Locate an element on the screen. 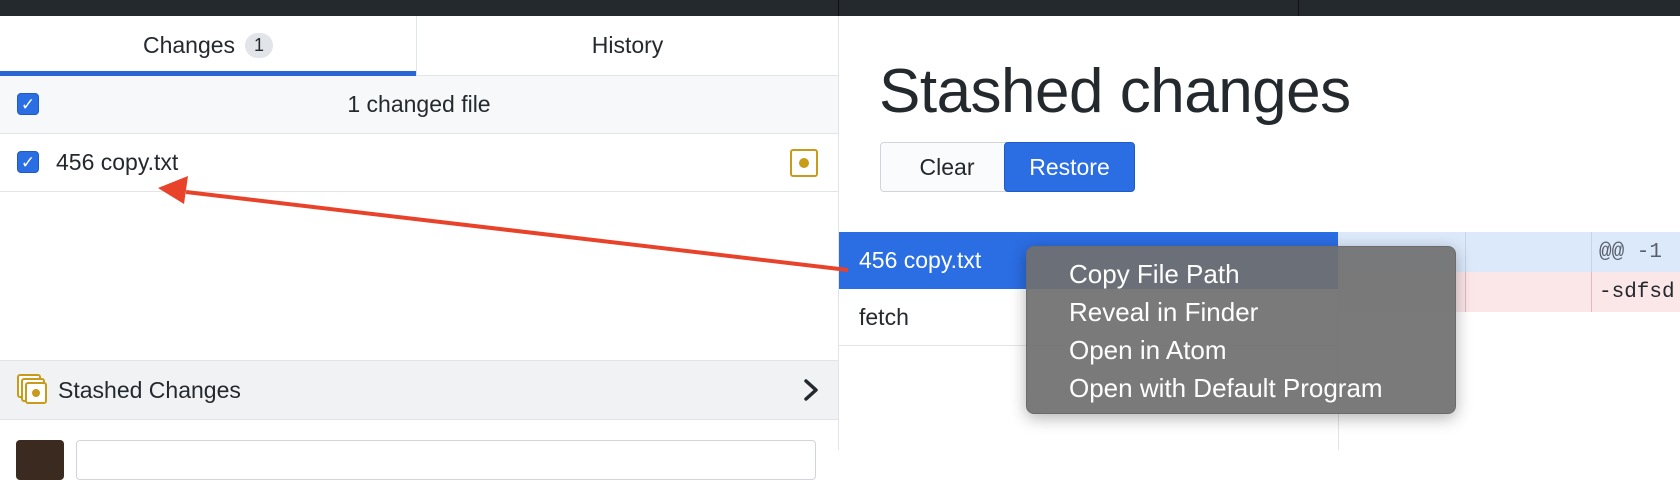 The image size is (1680, 480). tab-changes: Changes 1 is located at coordinates (208, 46).